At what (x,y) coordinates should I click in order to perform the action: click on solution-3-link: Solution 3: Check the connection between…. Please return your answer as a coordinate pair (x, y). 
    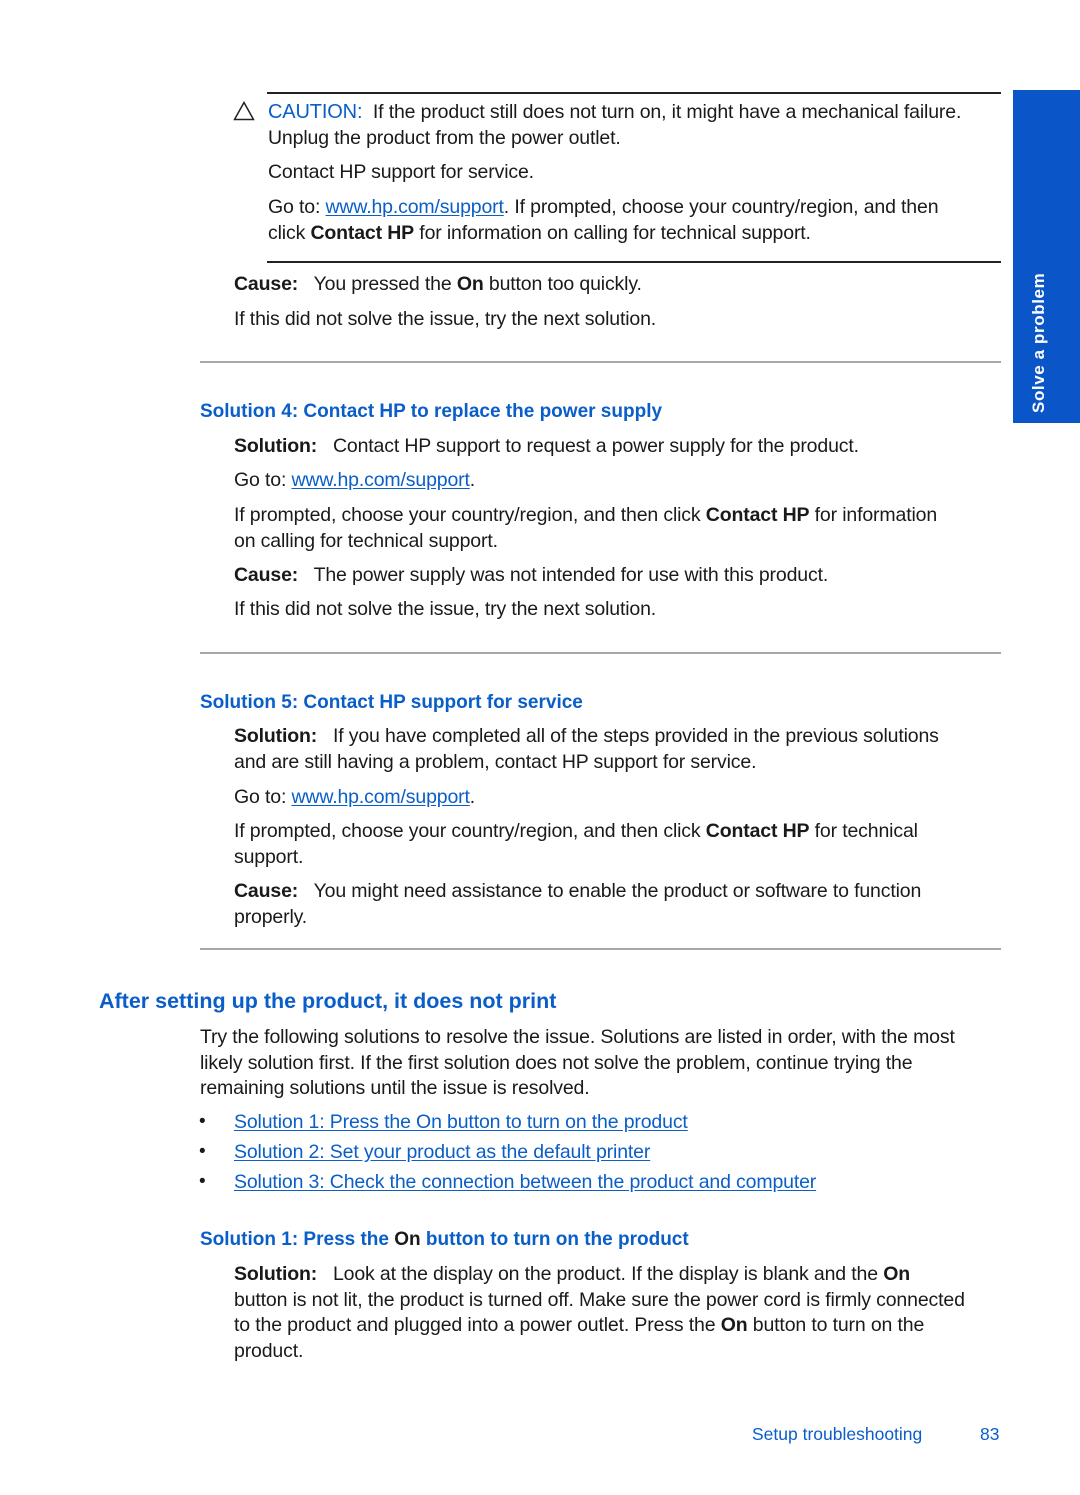
    Looking at the image, I should click on (525, 1182).